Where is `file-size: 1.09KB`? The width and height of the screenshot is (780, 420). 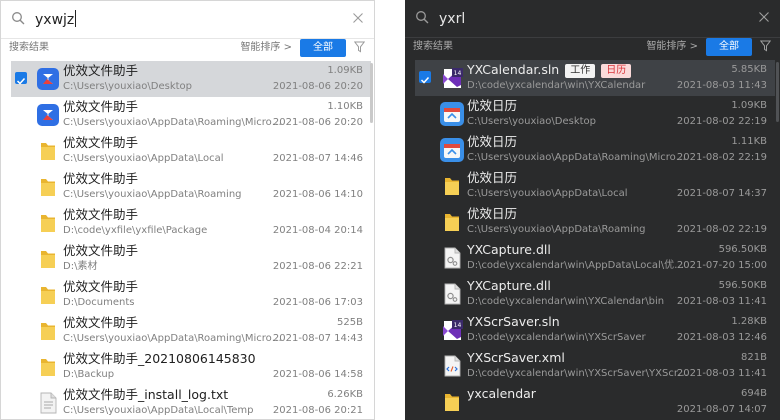 file-size: 1.09KB is located at coordinates (749, 105).